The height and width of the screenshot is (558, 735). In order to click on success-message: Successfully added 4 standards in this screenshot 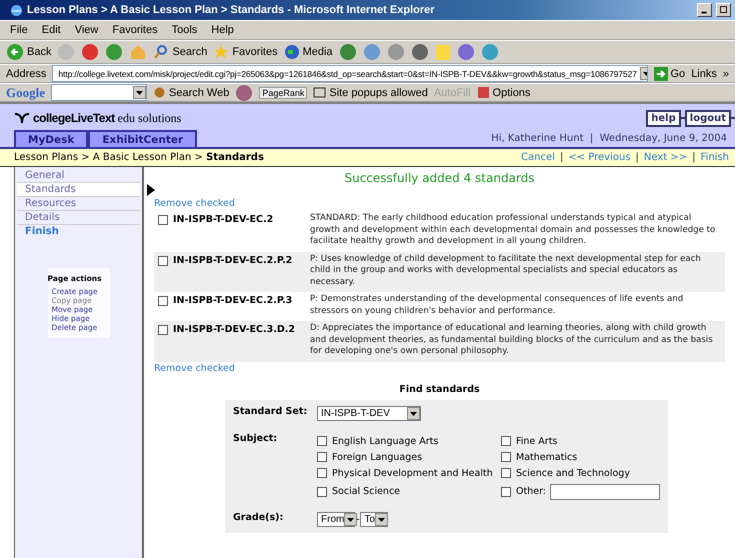, I will do `click(439, 178)`.